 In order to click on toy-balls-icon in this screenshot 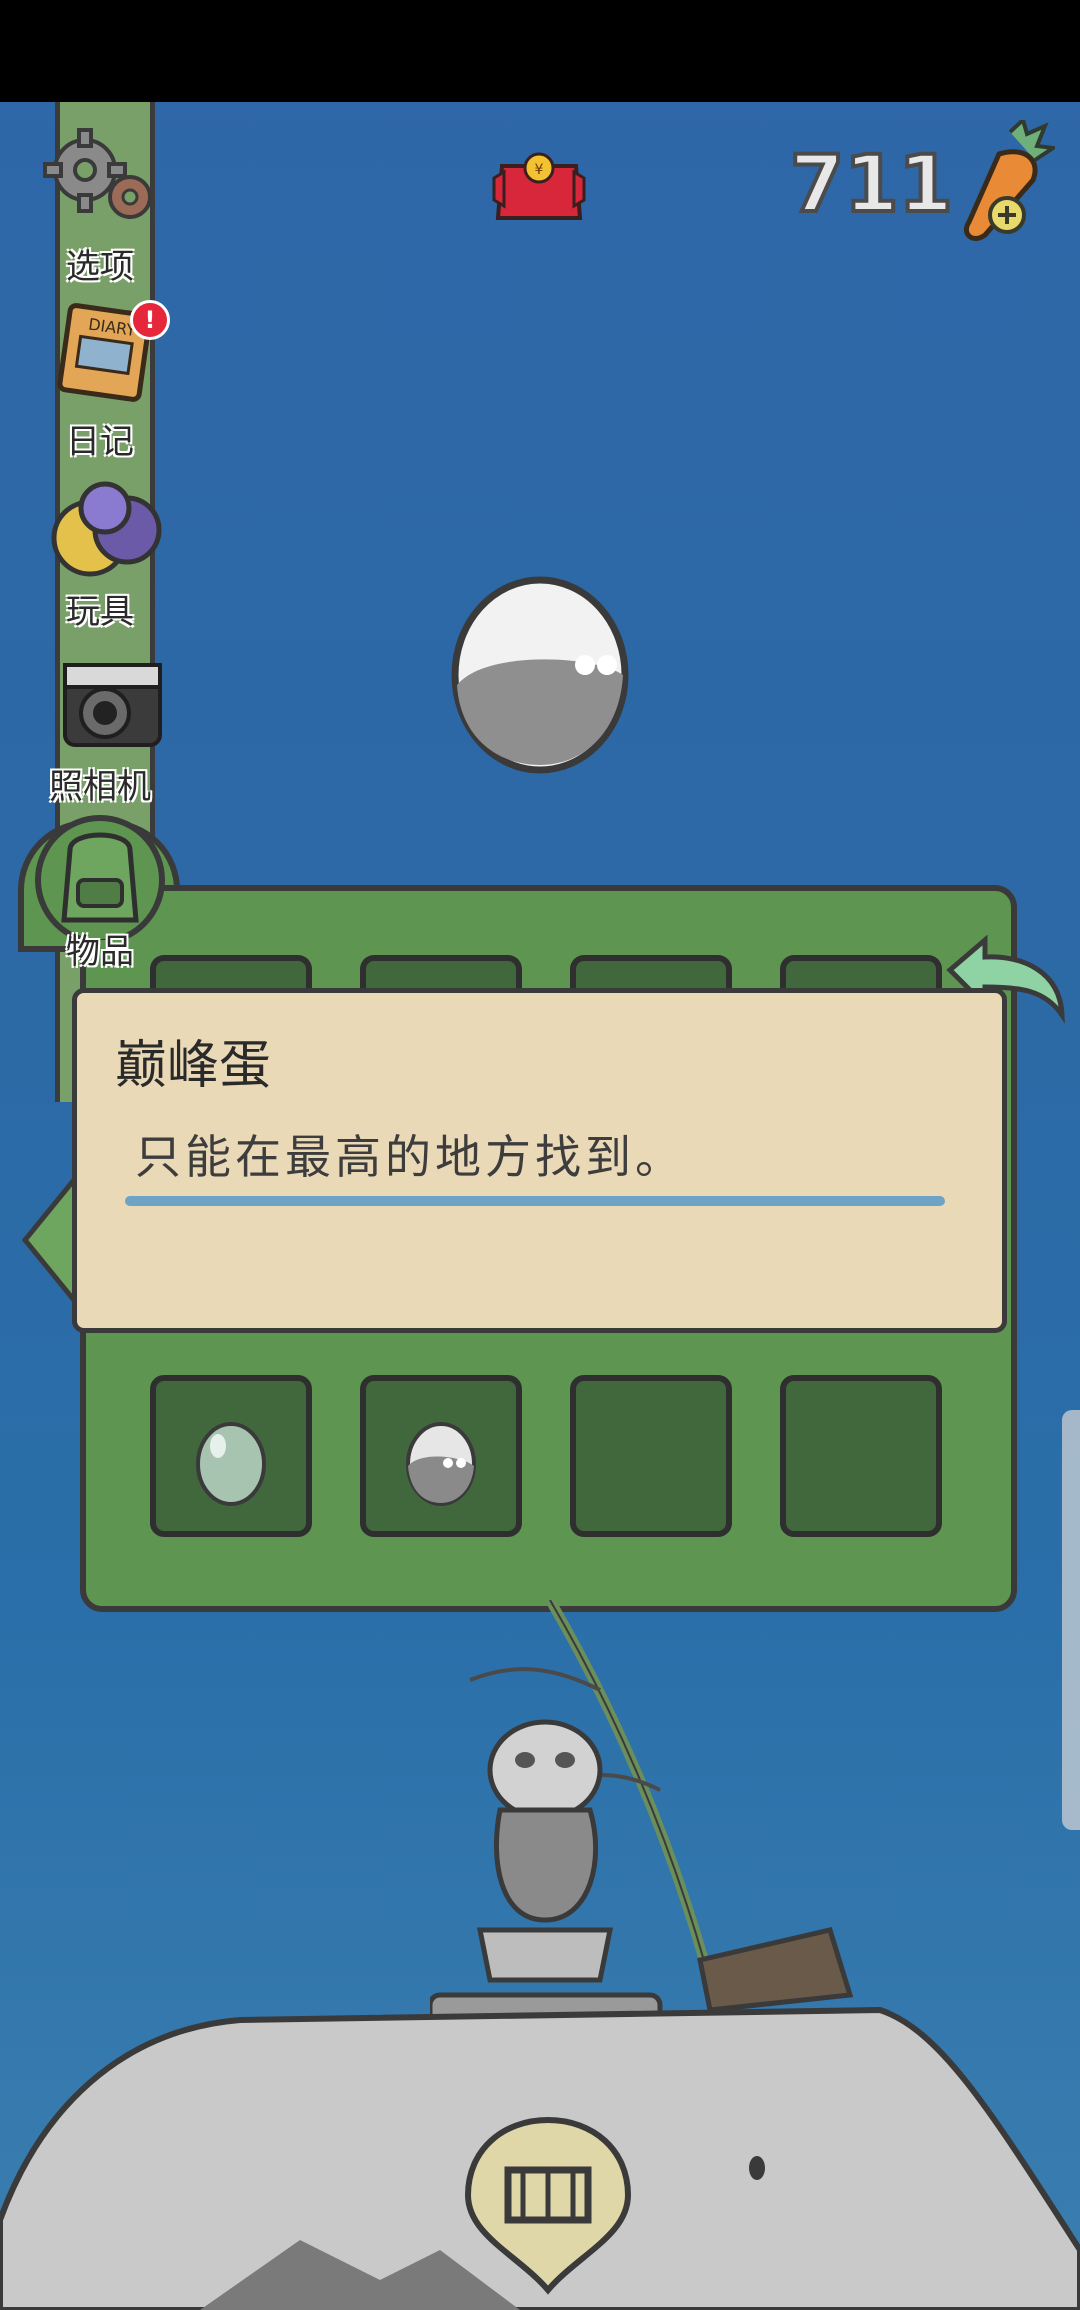, I will do `click(106, 529)`.